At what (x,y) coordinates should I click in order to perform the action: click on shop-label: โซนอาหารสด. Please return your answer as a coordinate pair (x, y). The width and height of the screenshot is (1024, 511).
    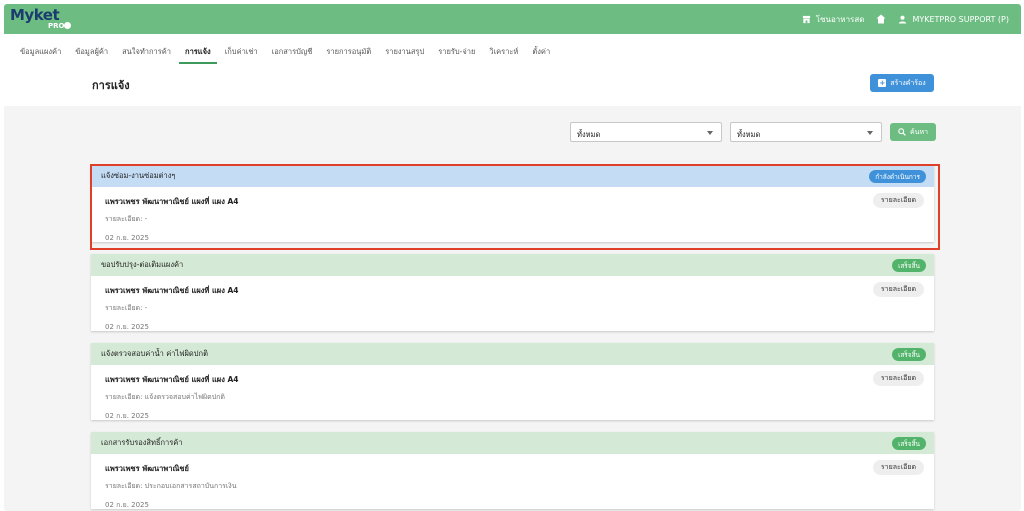
    Looking at the image, I should click on (840, 19).